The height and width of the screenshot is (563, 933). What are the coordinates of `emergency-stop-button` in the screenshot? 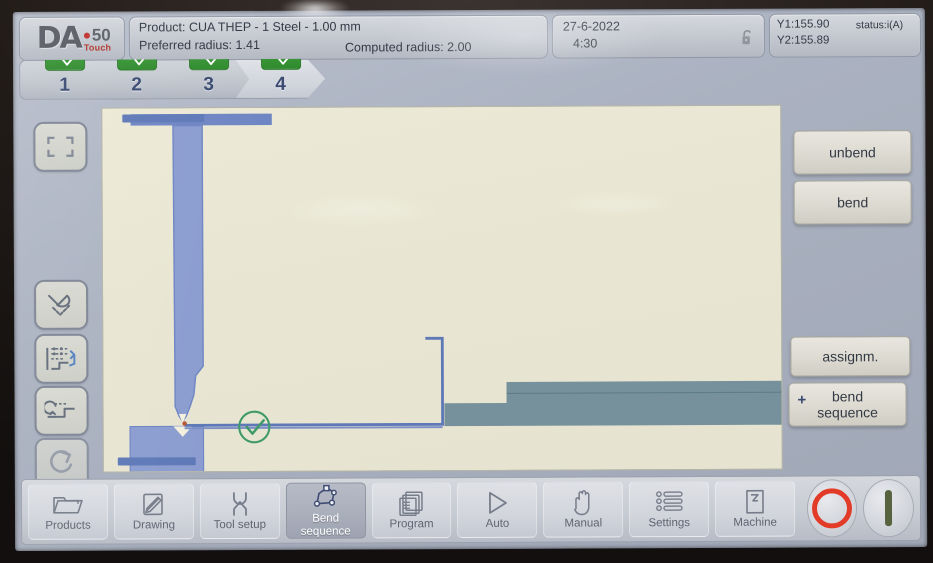 It's located at (832, 508).